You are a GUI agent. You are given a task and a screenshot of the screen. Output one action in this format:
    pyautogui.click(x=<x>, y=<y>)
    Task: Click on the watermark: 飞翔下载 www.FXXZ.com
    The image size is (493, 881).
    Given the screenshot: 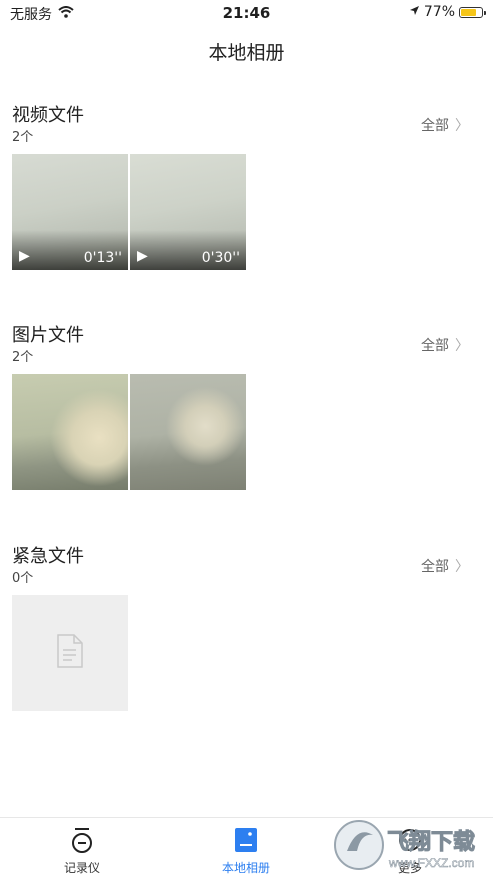 What is the action you would take?
    pyautogui.click(x=410, y=844)
    